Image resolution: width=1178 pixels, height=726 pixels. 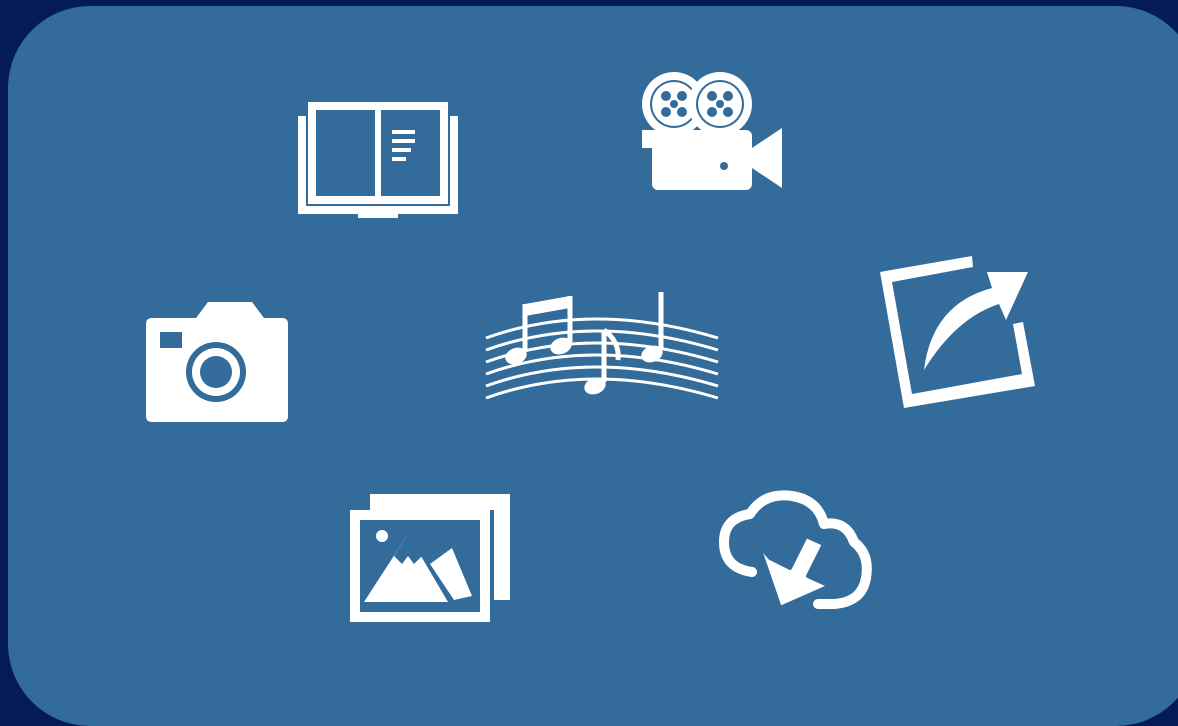 I want to click on cloud-download-icon, so click(x=794, y=555).